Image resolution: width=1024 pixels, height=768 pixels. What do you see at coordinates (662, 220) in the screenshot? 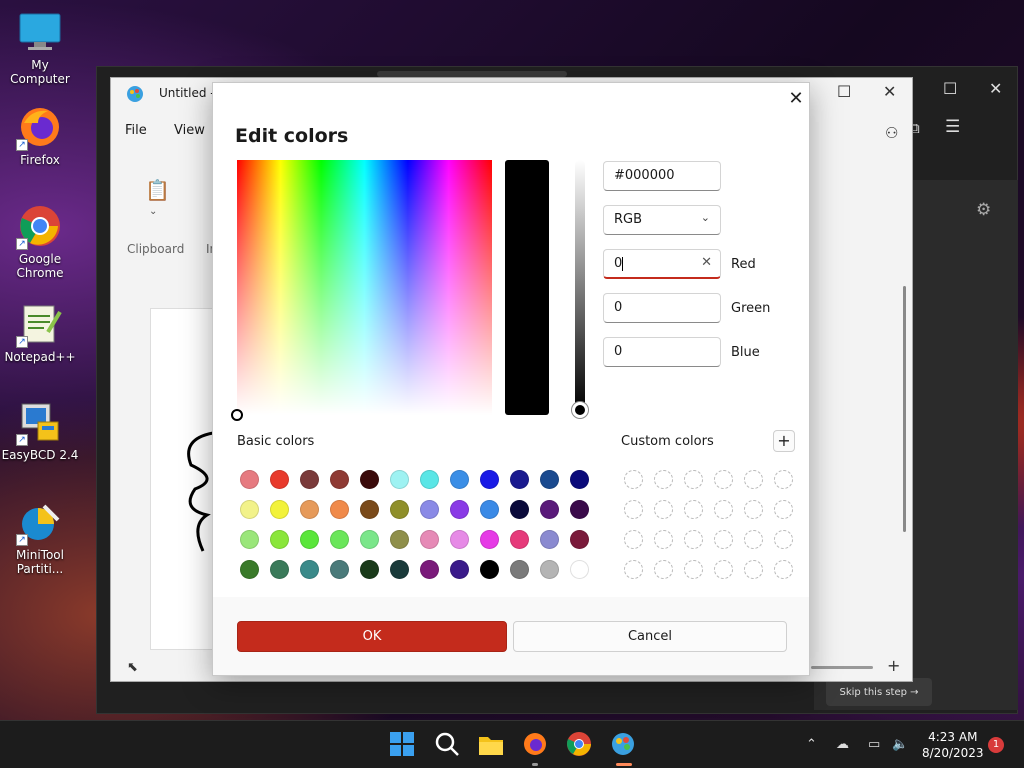
I see `color-mode-select: RGB ⌄` at bounding box center [662, 220].